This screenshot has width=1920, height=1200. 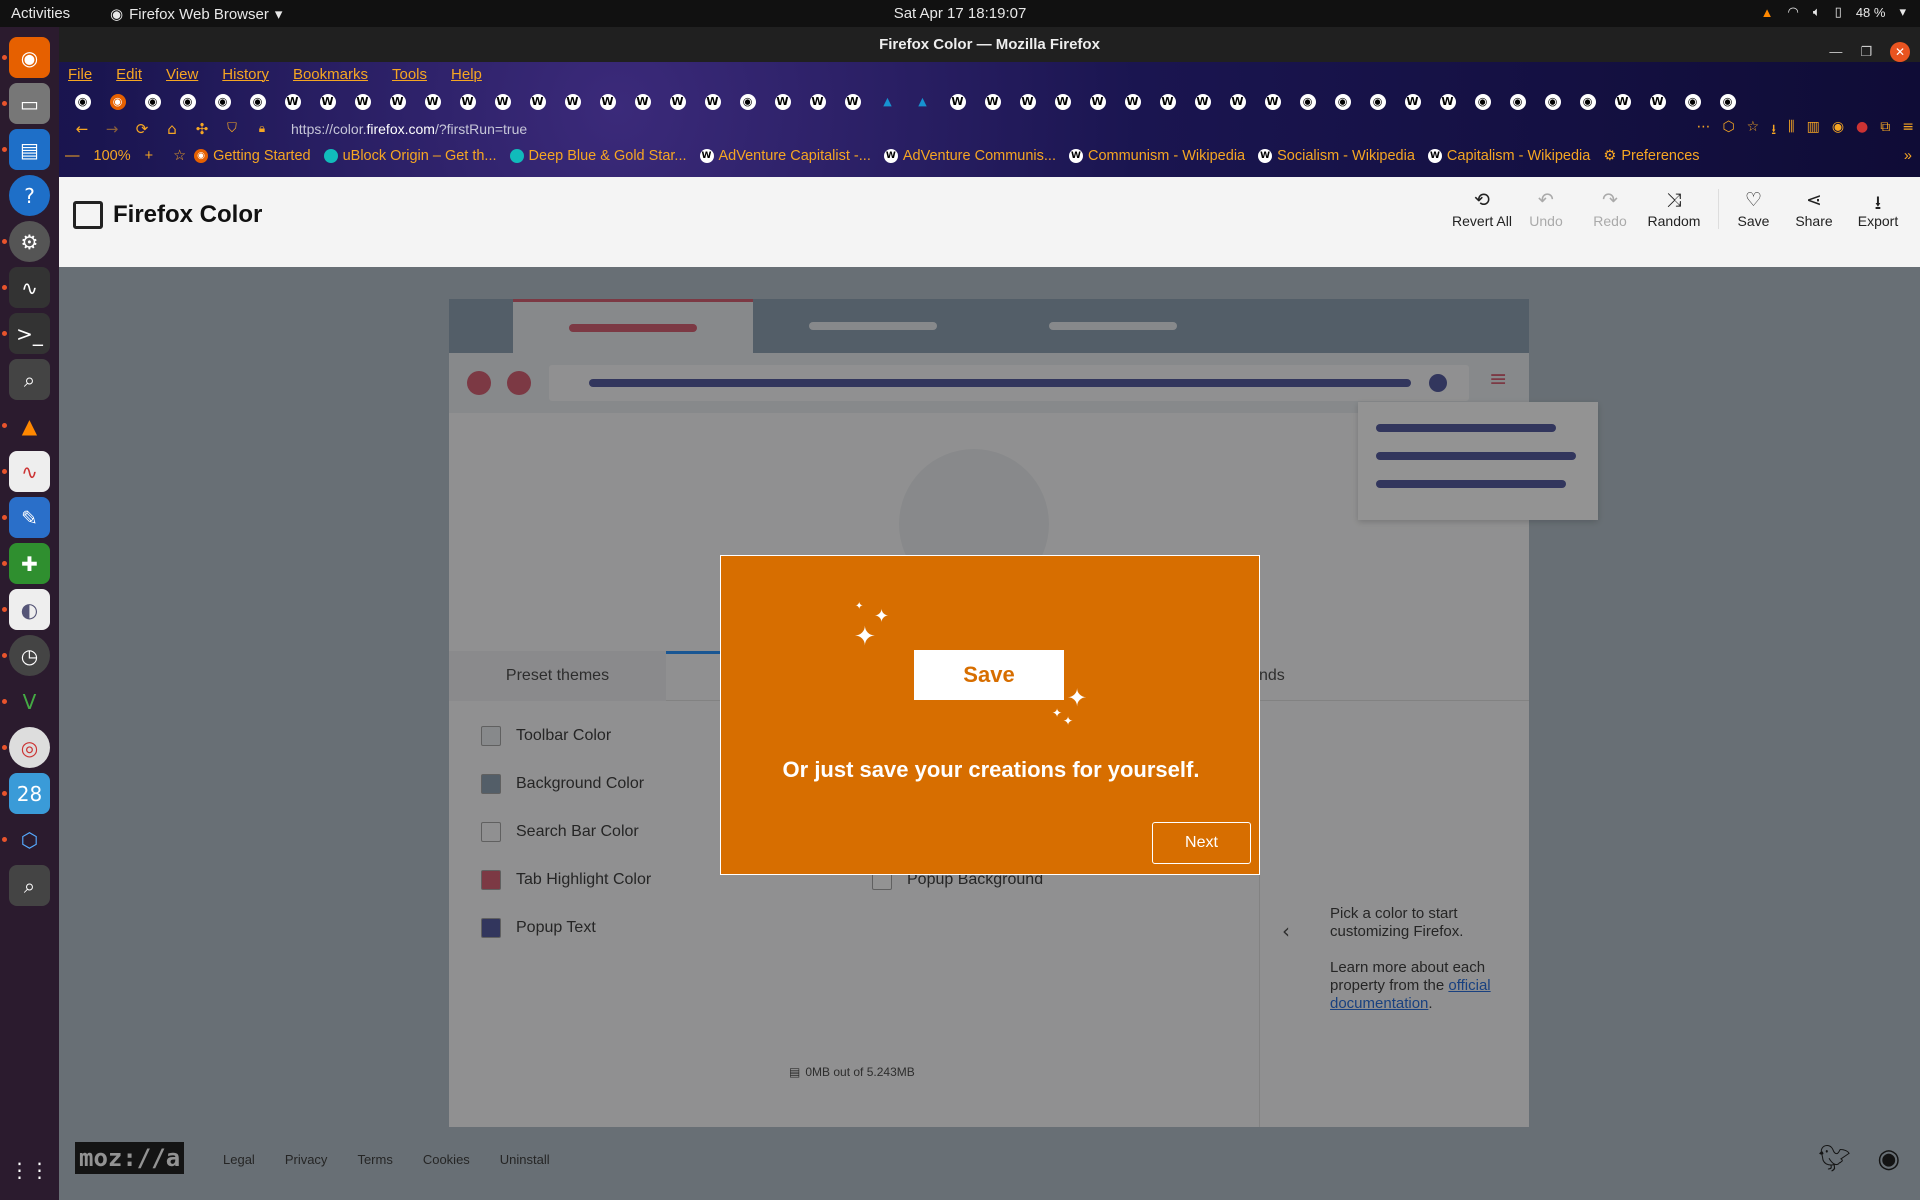 What do you see at coordinates (196, 14) in the screenshot?
I see `app-menu: ◉ Firefox Web Browser ▾` at bounding box center [196, 14].